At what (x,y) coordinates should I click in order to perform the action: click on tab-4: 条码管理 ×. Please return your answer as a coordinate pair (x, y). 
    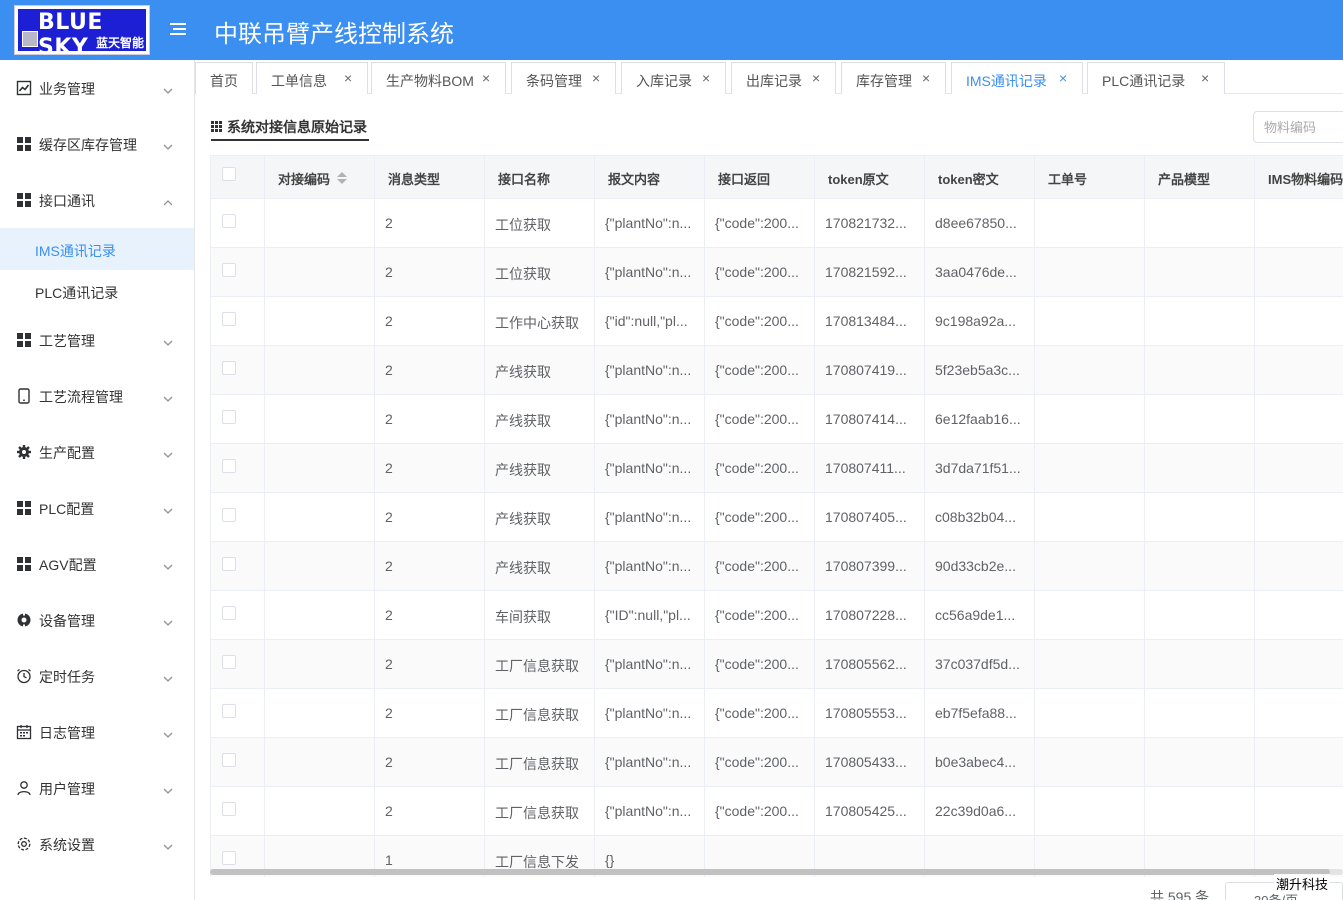
    Looking at the image, I should click on (563, 78).